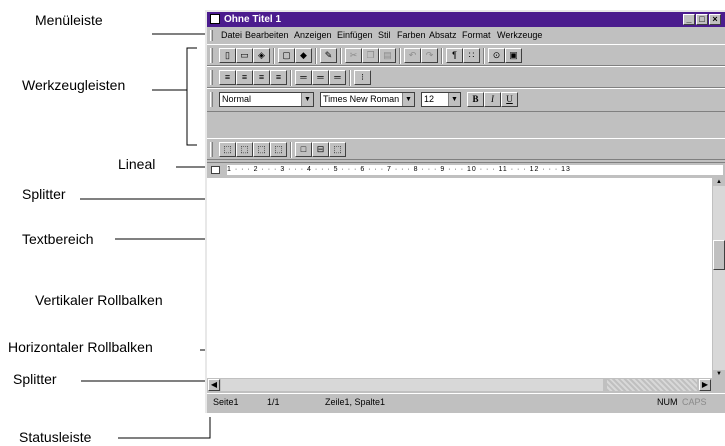  What do you see at coordinates (137, 164) in the screenshot?
I see `label-lineal: Lineal` at bounding box center [137, 164].